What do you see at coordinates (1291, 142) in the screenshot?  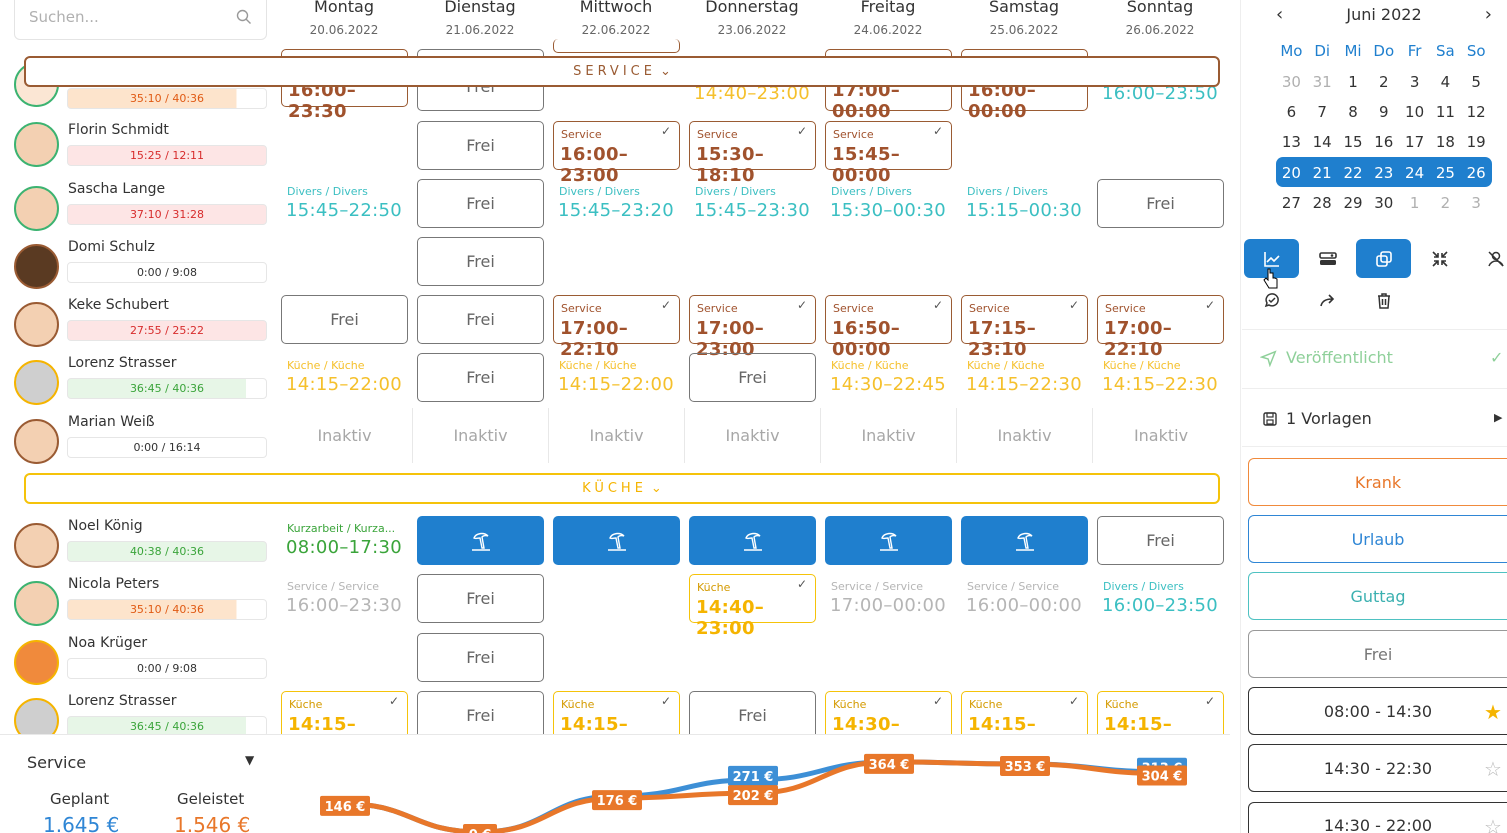 I see `calendar-day: 13` at bounding box center [1291, 142].